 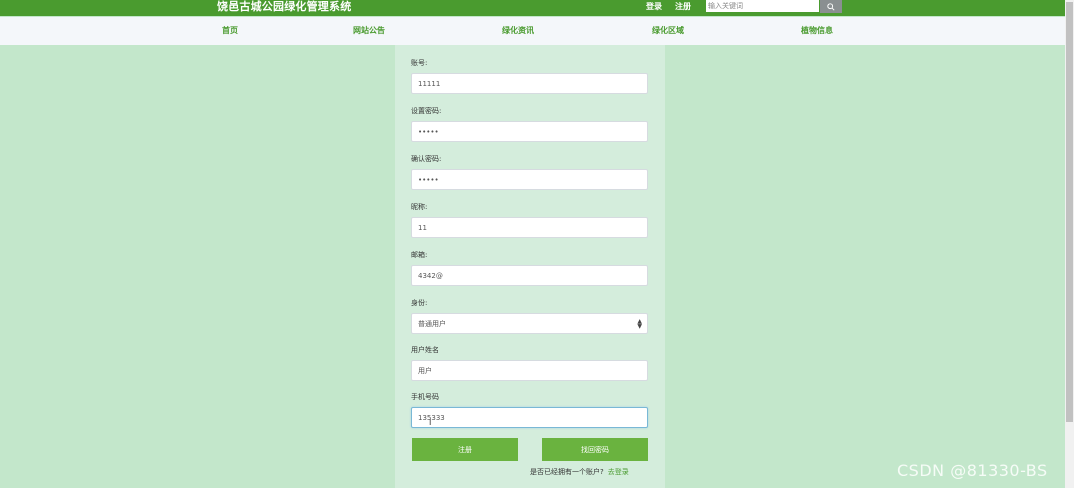 I want to click on go-login-link: 去登录, so click(x=618, y=472).